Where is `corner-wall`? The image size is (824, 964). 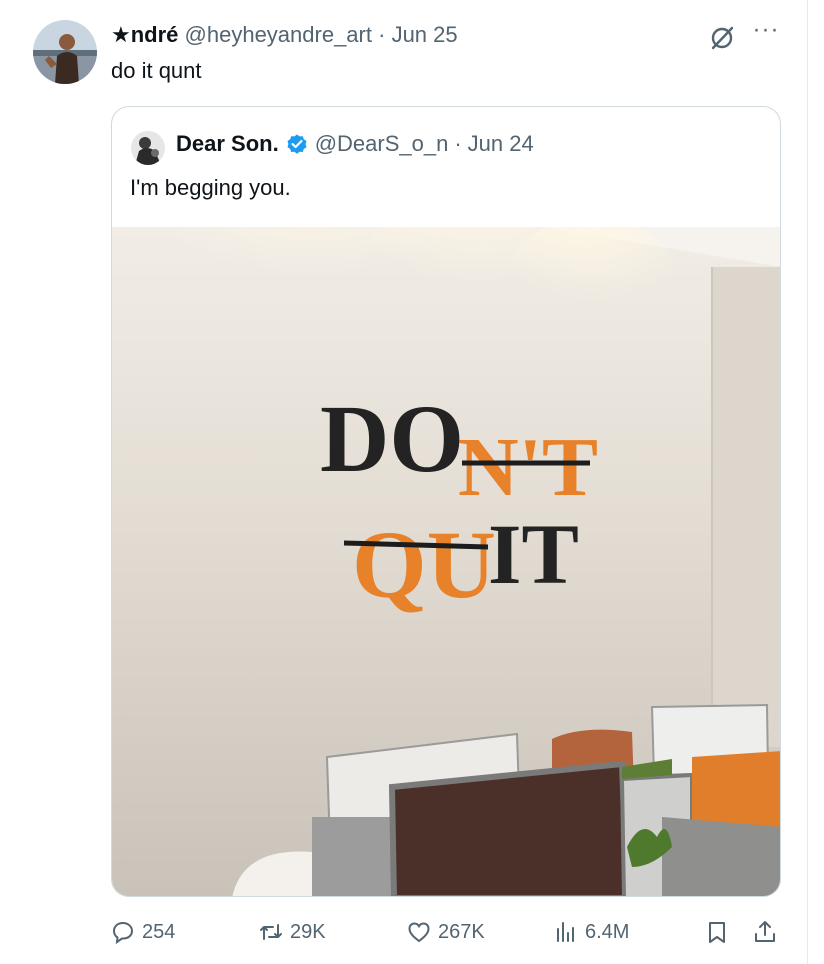 corner-wall is located at coordinates (746, 507).